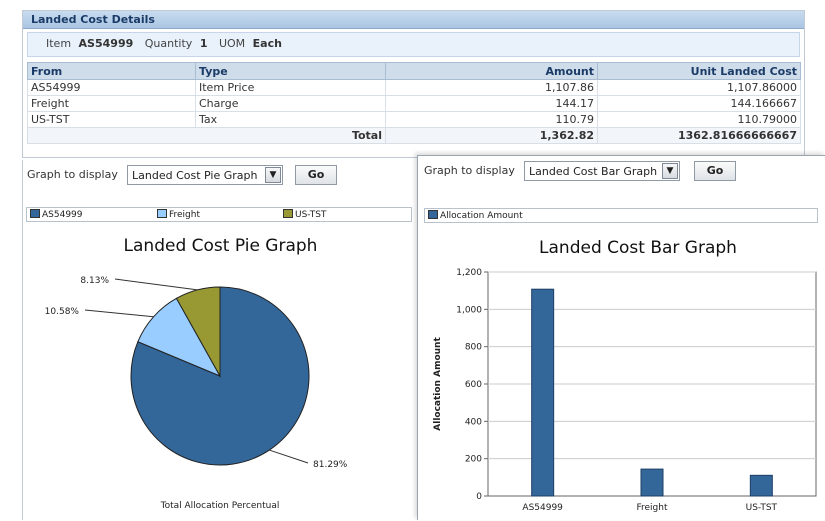 The height and width of the screenshot is (521, 825). I want to click on graph-select-value: Landed Cost Bar Graph, so click(593, 171).